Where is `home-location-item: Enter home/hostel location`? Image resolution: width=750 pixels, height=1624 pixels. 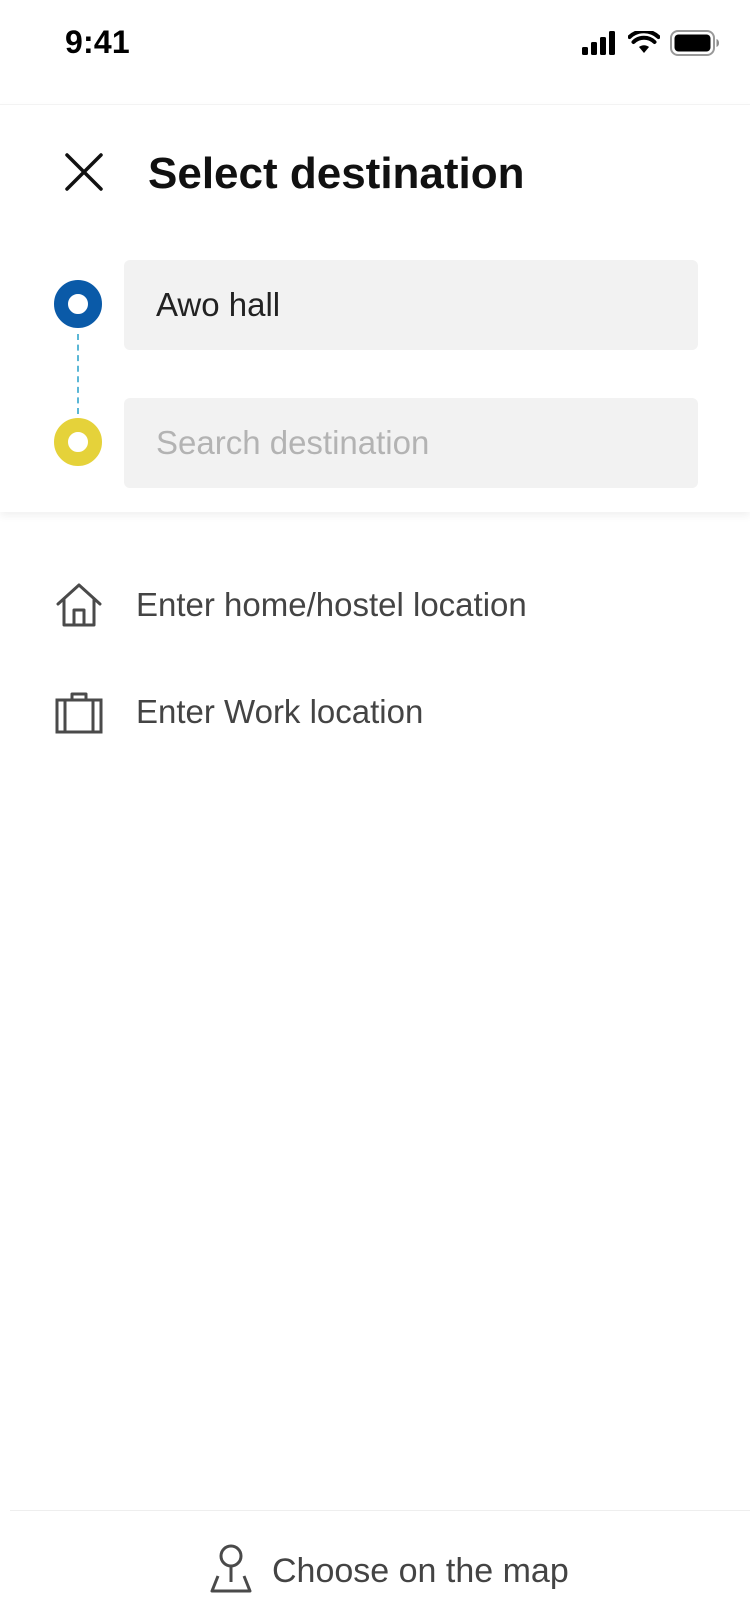
home-location-item: Enter home/hostel location is located at coordinates (382, 605).